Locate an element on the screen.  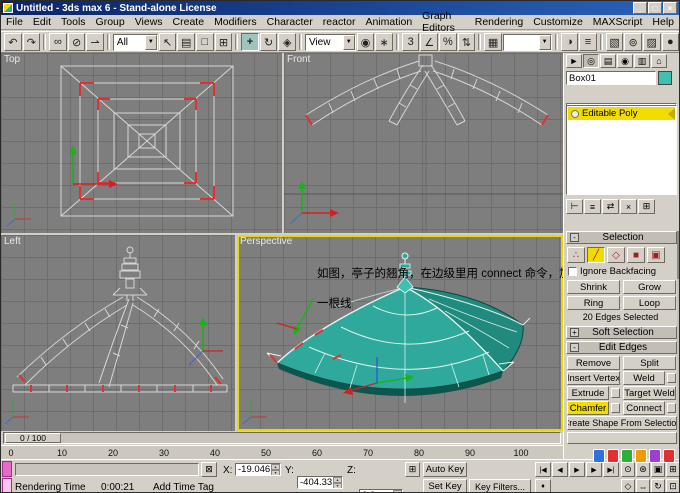
menu-tools: Tools is located at coordinates (73, 22).